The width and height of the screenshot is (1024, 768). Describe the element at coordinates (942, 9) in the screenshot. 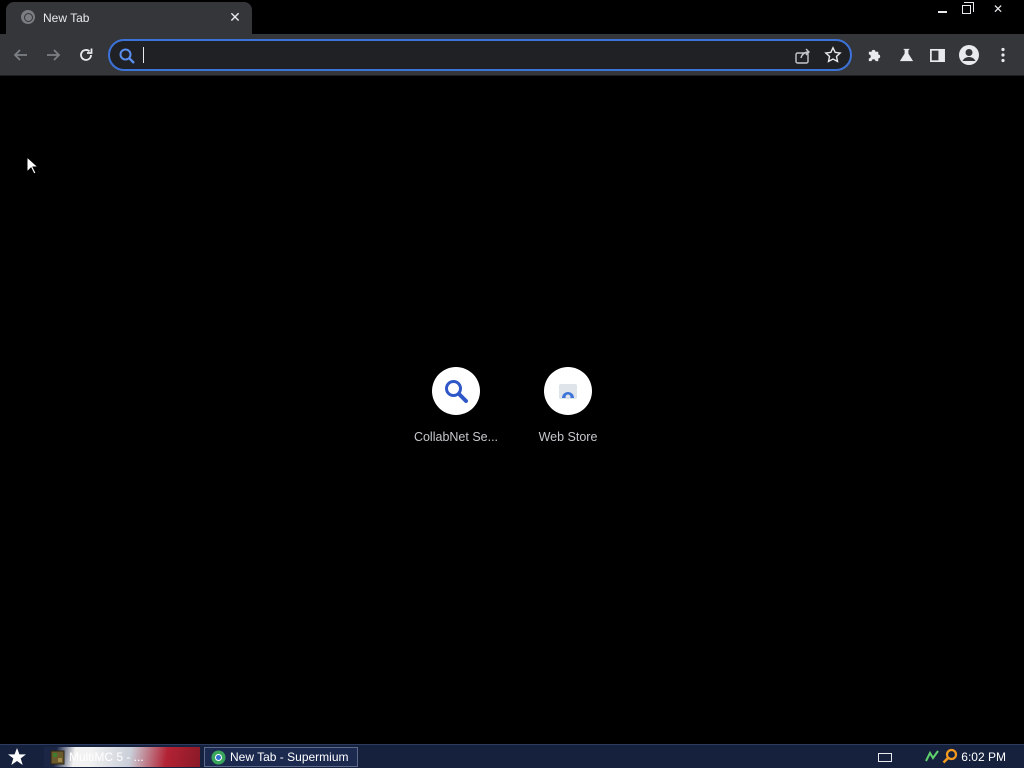

I see `minimize-button` at that location.